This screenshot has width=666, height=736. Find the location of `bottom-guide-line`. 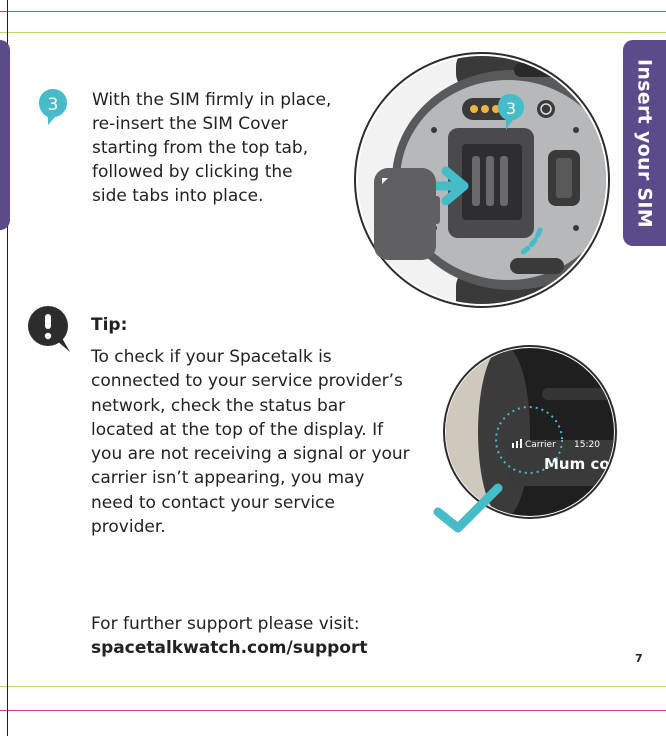

bottom-guide-line is located at coordinates (333, 686).